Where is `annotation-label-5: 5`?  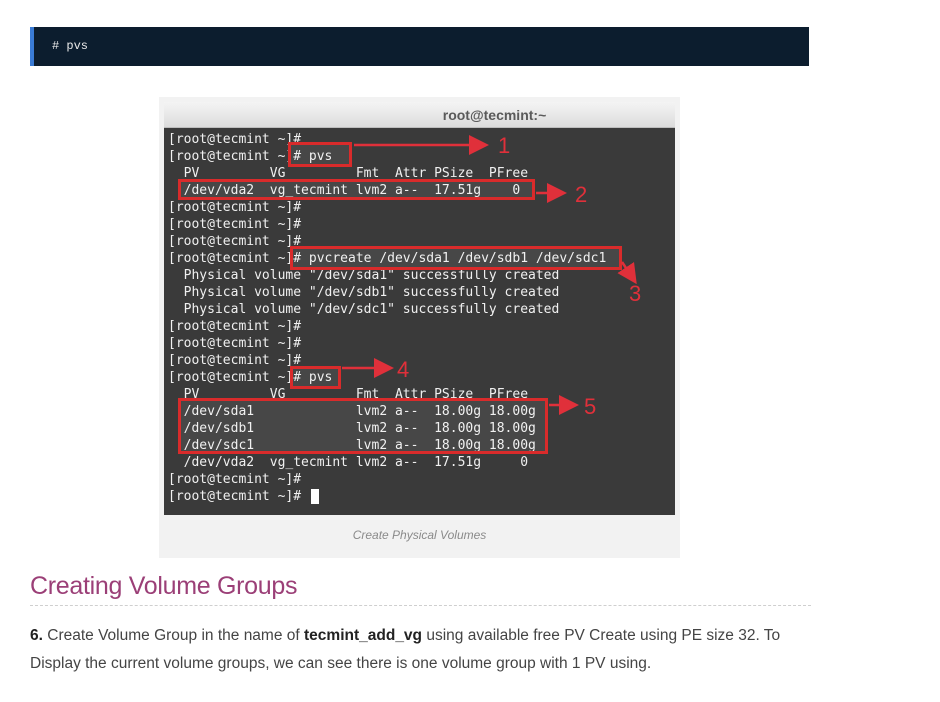
annotation-label-5: 5 is located at coordinates (590, 406).